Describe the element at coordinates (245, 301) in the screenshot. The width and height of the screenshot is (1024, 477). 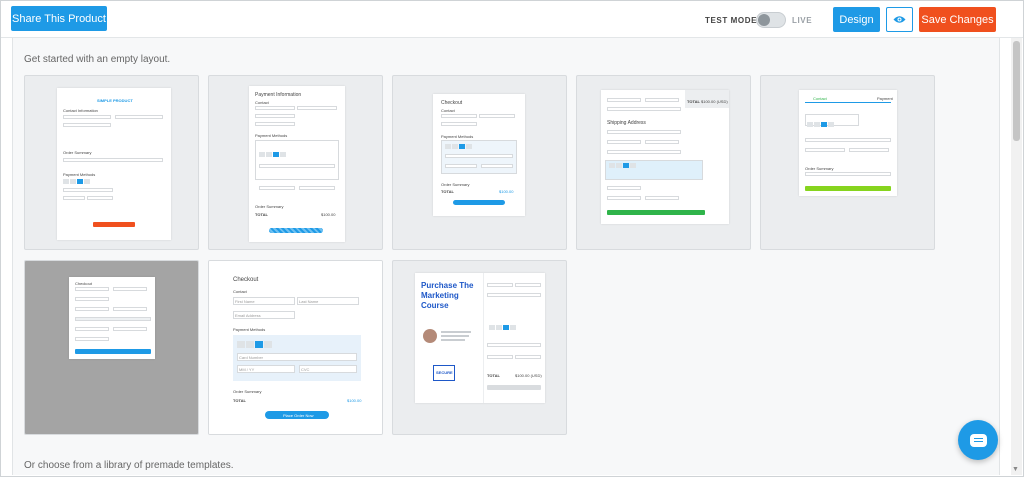
I see `preview-field-text: First Name` at that location.